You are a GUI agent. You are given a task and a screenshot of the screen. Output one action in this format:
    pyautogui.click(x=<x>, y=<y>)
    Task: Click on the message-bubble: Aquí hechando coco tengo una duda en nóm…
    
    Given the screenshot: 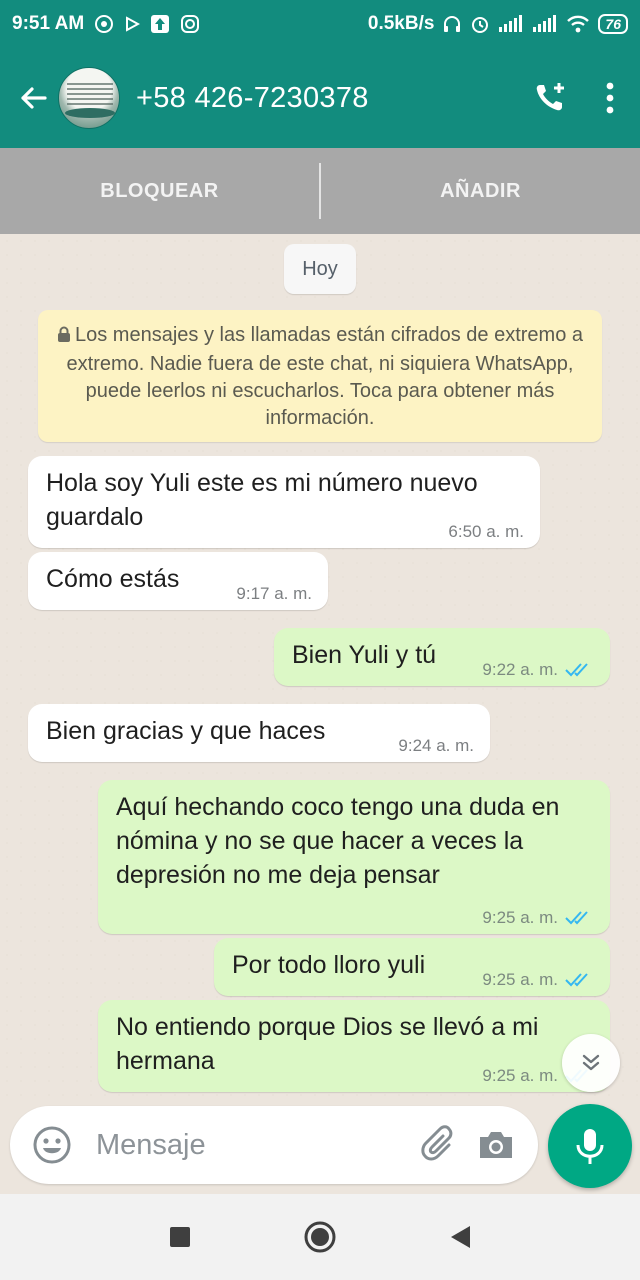 What is the action you would take?
    pyautogui.click(x=354, y=857)
    